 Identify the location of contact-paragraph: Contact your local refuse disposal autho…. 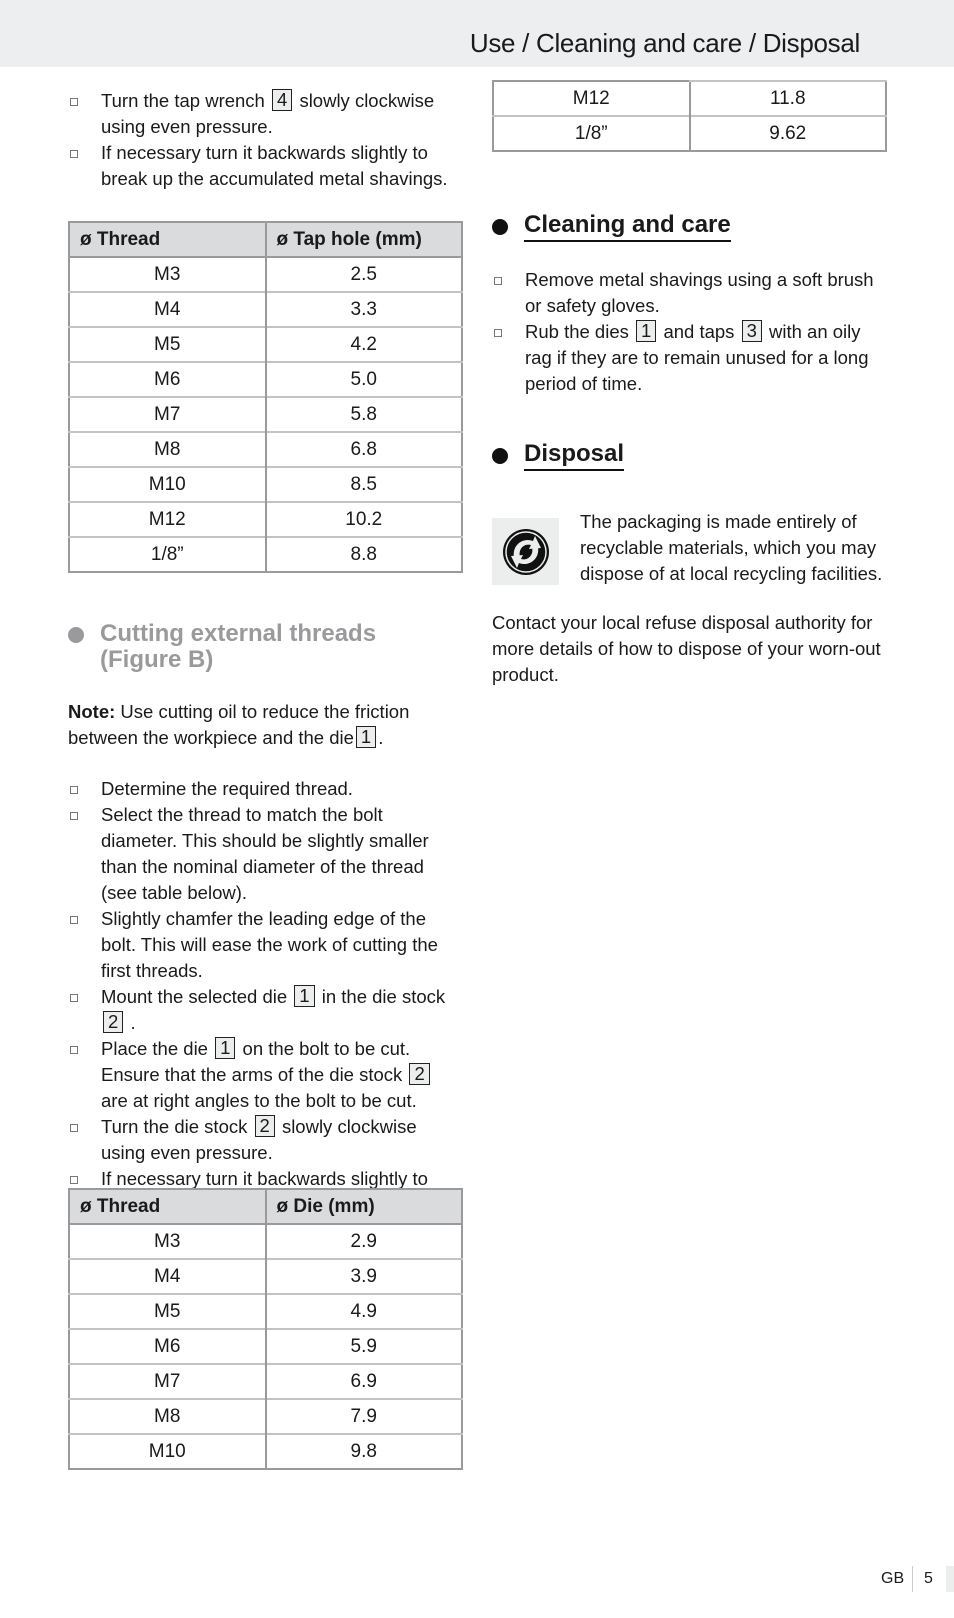
(686, 648).